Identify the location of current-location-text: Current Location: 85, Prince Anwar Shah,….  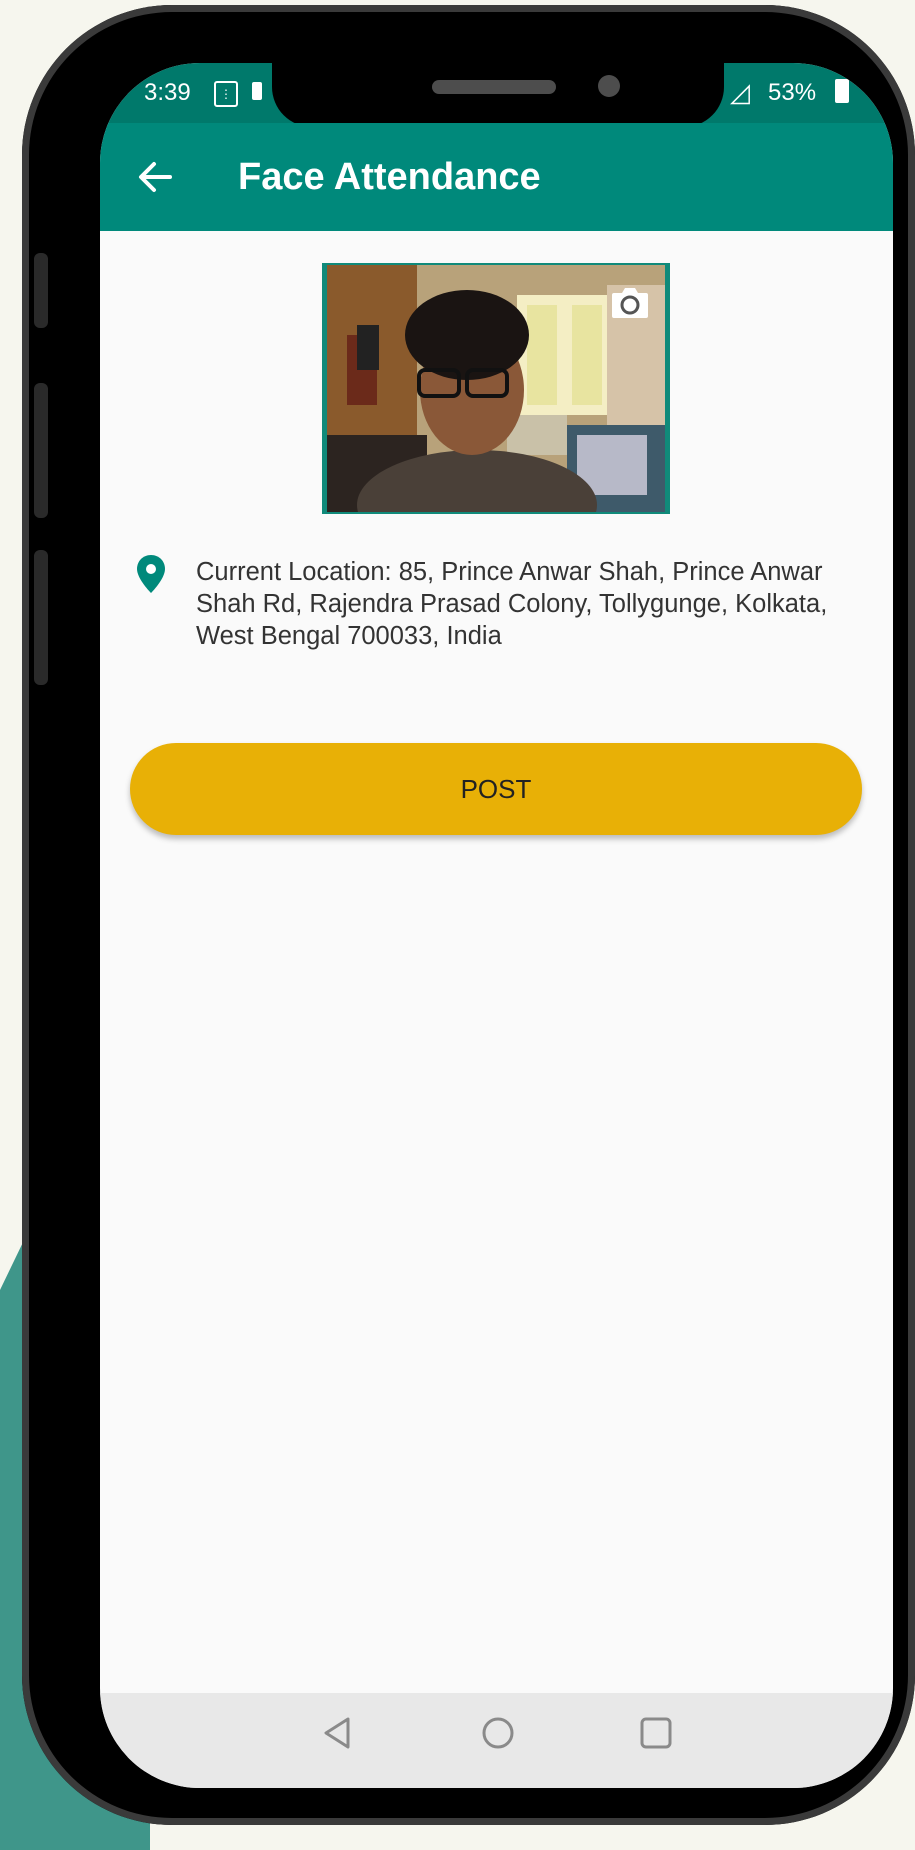
(512, 604).